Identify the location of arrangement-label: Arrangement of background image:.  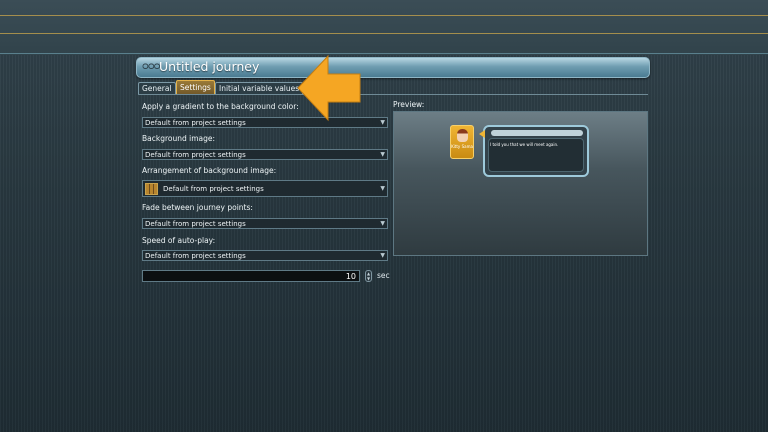
(209, 170).